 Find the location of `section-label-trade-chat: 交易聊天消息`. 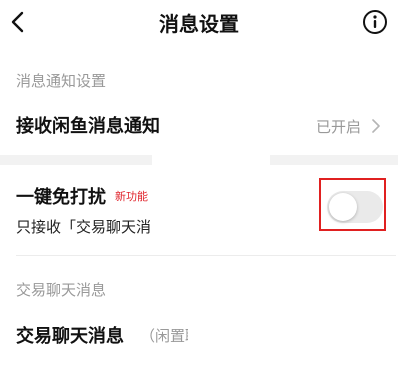

section-label-trade-chat: 交易聊天消息 is located at coordinates (61, 290).